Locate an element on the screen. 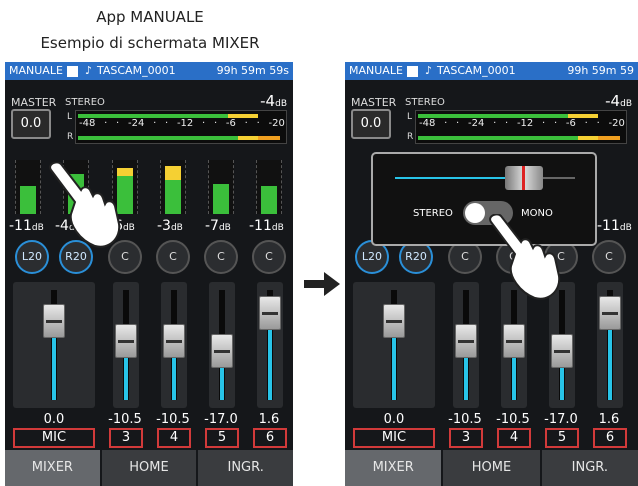 The height and width of the screenshot is (486, 638). balance-slider-handle is located at coordinates (524, 178).